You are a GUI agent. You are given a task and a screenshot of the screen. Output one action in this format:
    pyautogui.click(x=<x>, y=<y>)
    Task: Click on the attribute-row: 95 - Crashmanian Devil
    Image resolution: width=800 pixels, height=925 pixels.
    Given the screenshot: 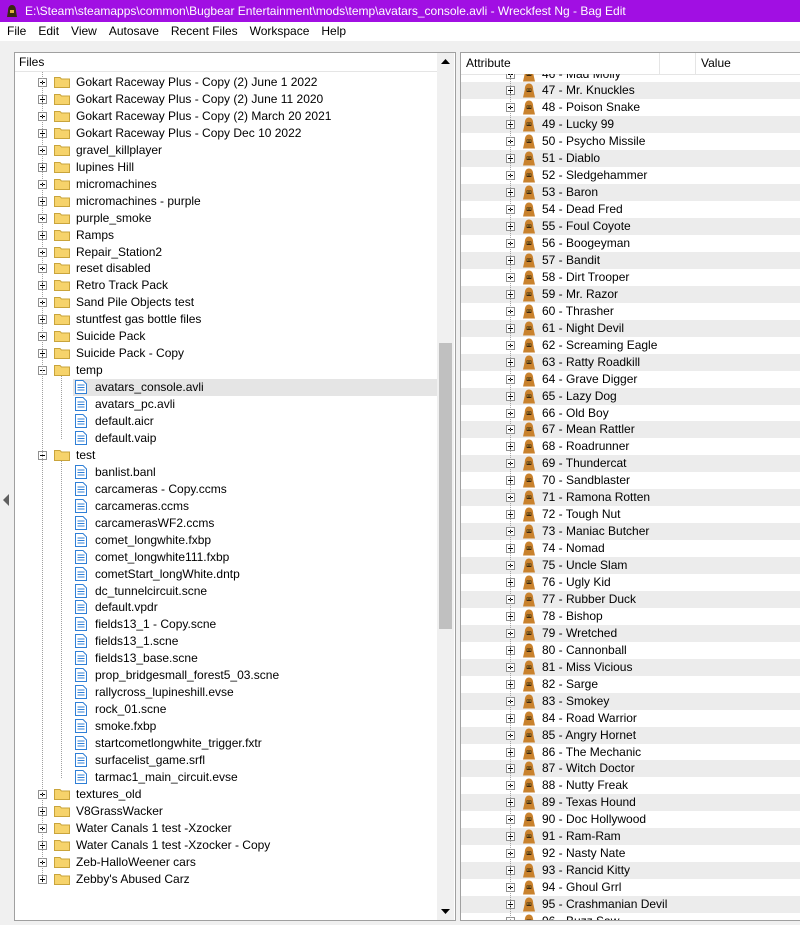 What is the action you would take?
    pyautogui.click(x=630, y=905)
    